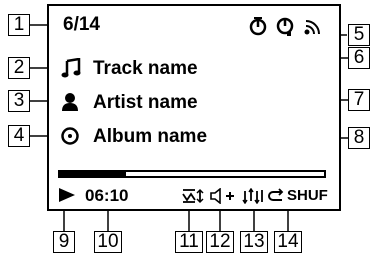 The width and height of the screenshot is (378, 259). I want to click on callout-6: 6, so click(359, 58).